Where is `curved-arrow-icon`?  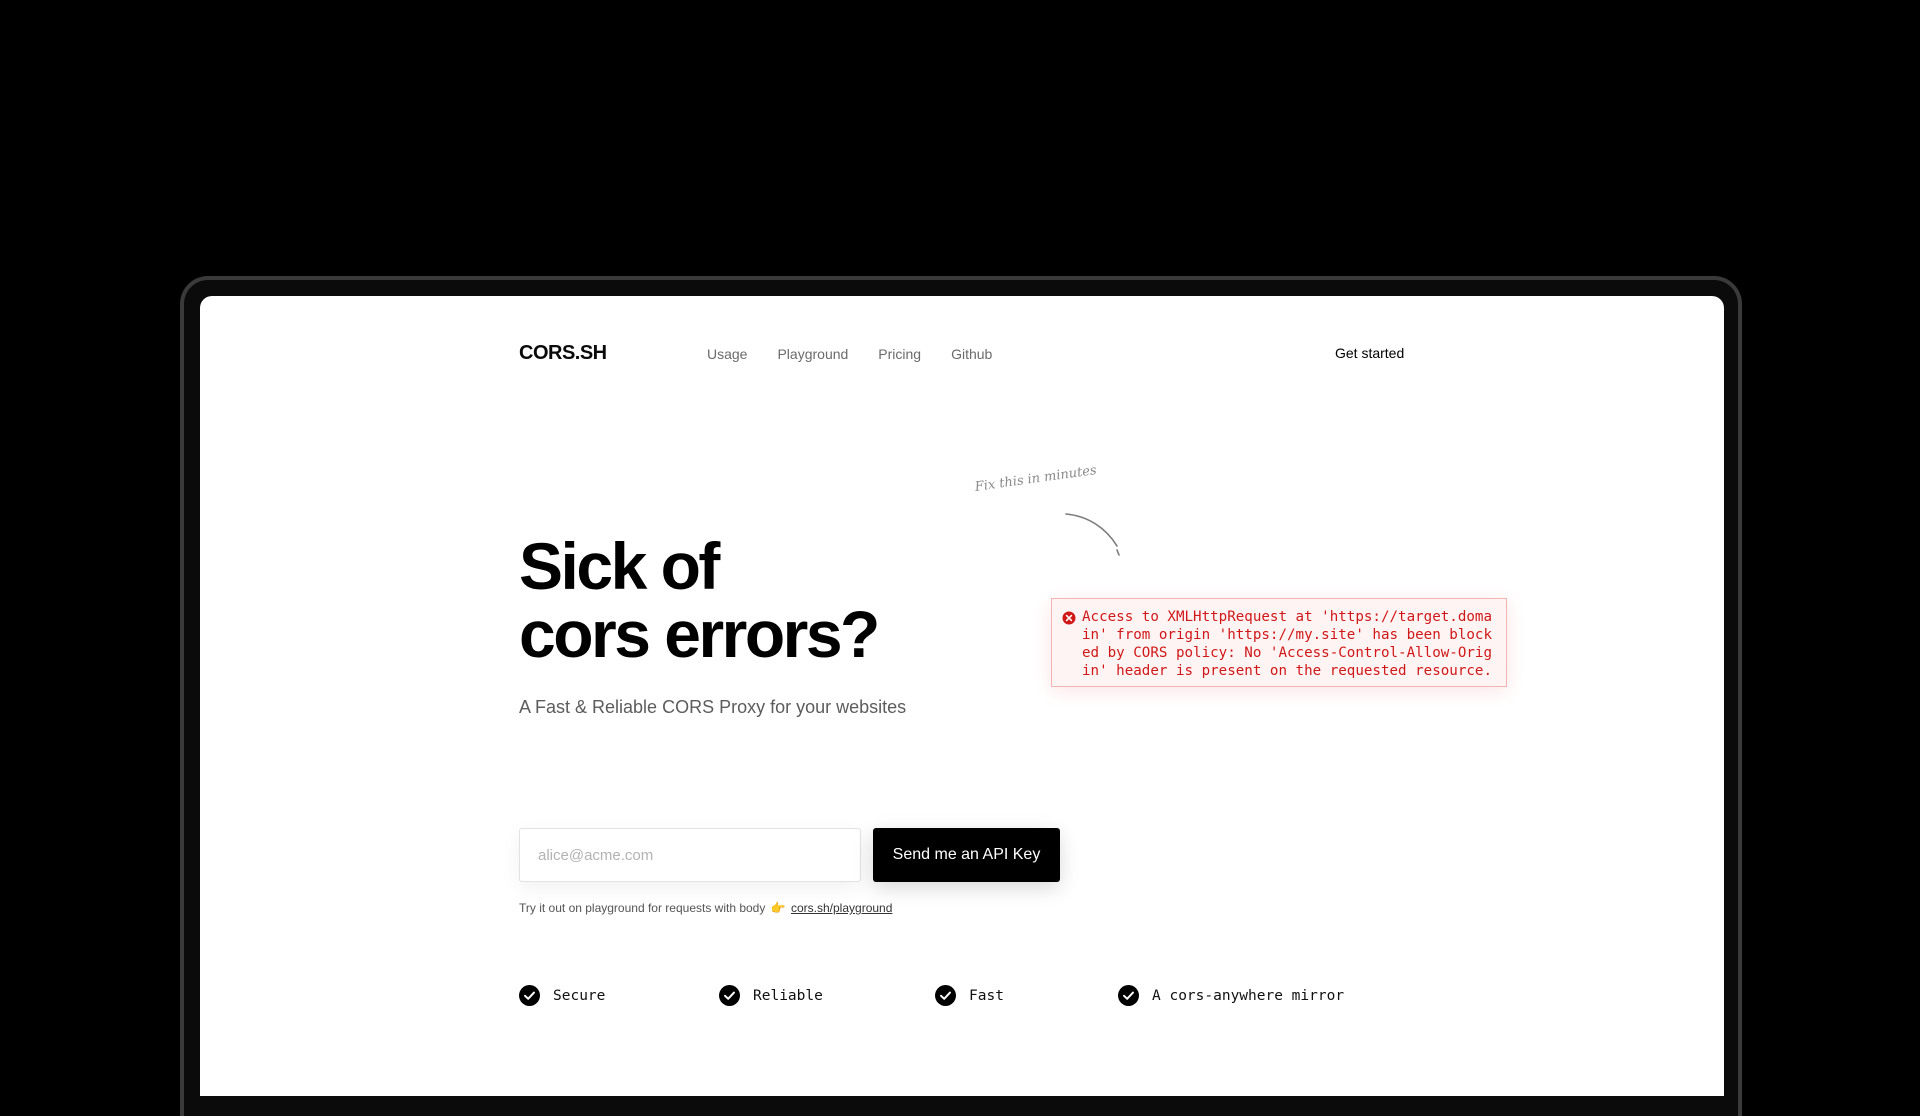 curved-arrow-icon is located at coordinates (1092, 534).